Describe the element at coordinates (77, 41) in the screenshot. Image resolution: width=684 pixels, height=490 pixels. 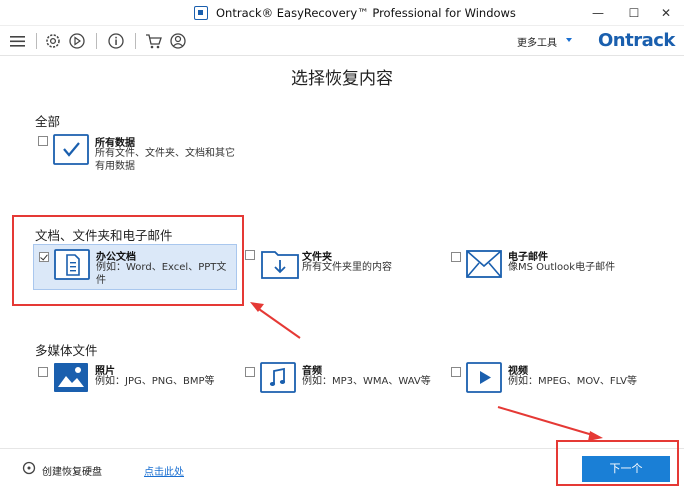
I see `history-icon` at that location.